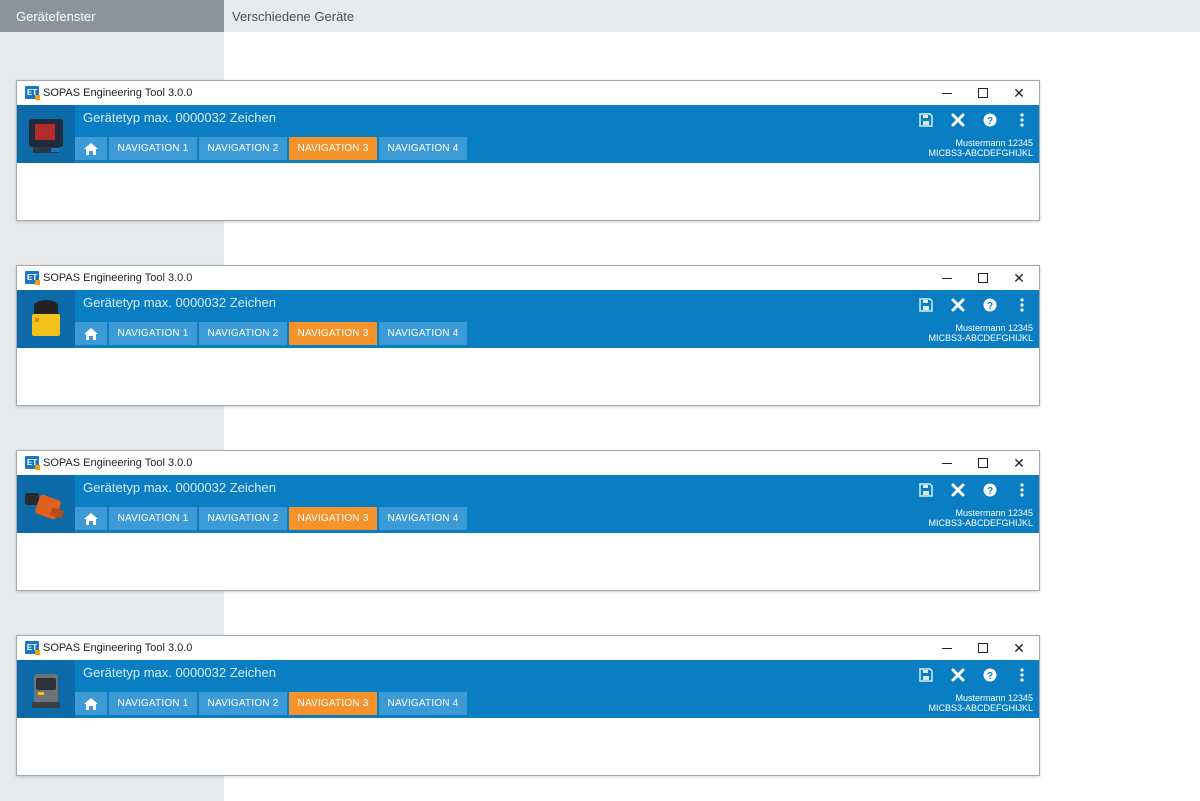  Describe the element at coordinates (46, 689) in the screenshot. I see `gray-lidar-device-icon` at that location.